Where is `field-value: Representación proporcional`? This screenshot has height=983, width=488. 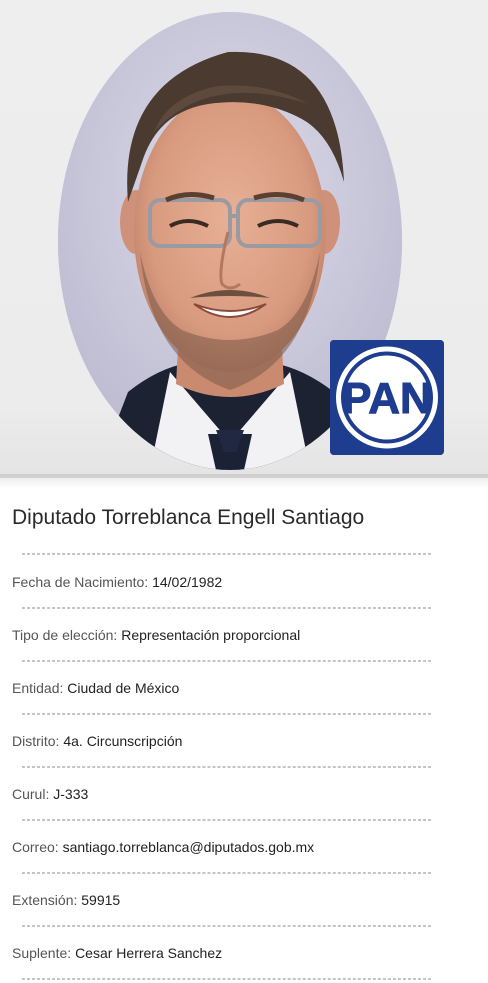 field-value: Representación proporcional is located at coordinates (211, 635).